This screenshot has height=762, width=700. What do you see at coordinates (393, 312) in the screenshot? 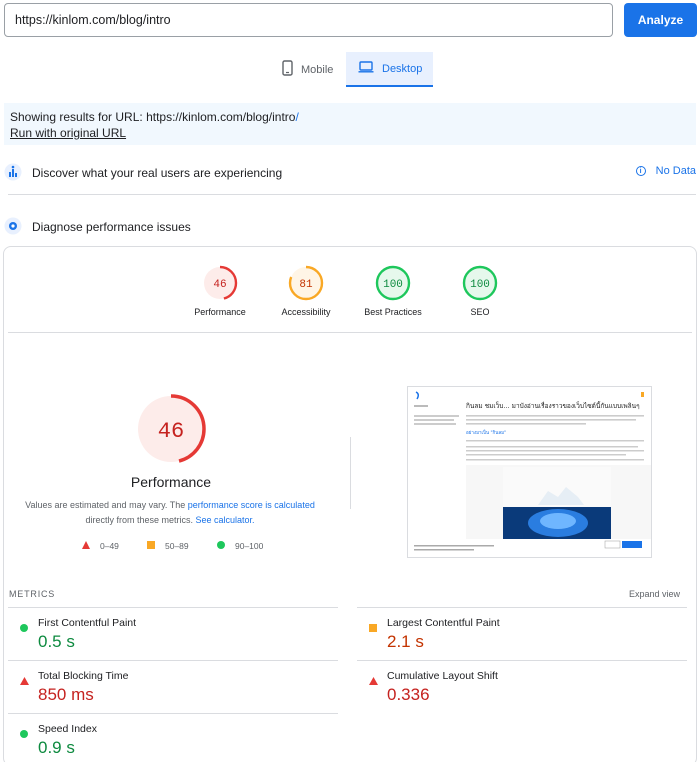
I see `gauge-label: Best Practices` at bounding box center [393, 312].